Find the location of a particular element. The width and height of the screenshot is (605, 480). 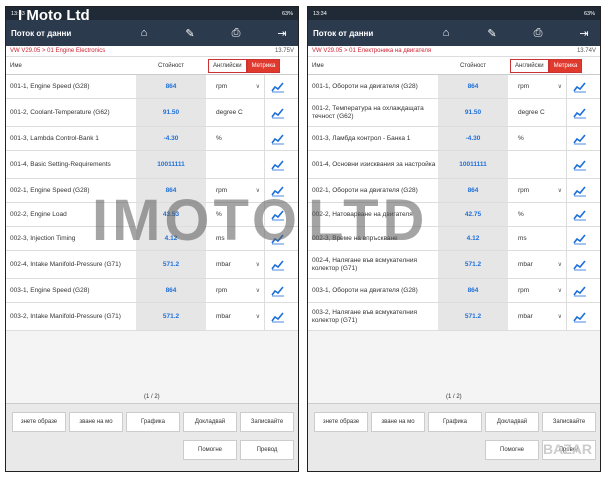

table-row: 002-3, Injection Timing 4.12 ms is located at coordinates (152, 239).